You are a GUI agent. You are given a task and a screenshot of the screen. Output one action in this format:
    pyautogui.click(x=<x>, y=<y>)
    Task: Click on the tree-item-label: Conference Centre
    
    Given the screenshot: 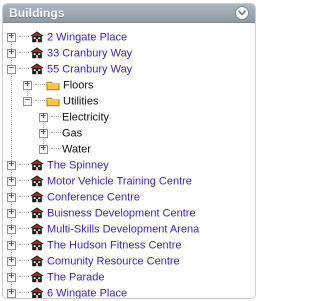 What is the action you would take?
    pyautogui.click(x=93, y=198)
    